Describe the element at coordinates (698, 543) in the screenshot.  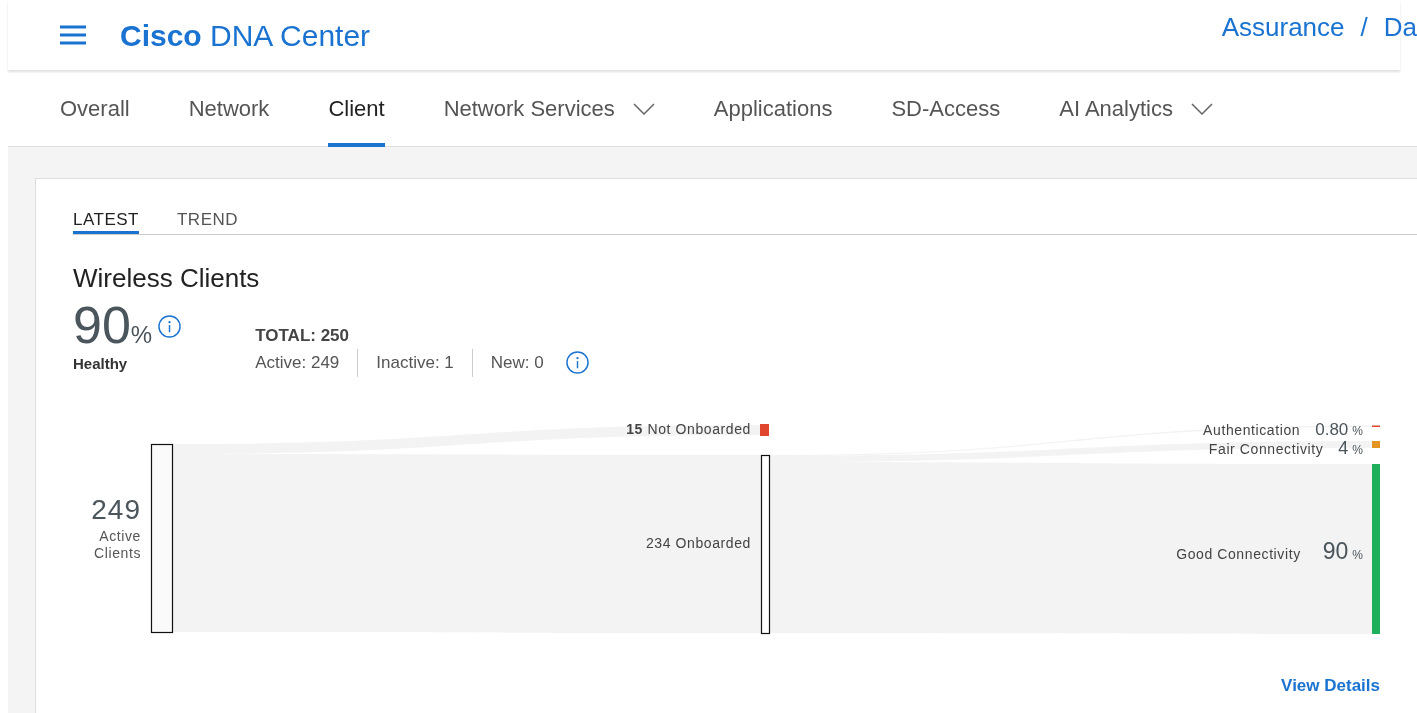
I see `node-label: 234 Onboarded` at that location.